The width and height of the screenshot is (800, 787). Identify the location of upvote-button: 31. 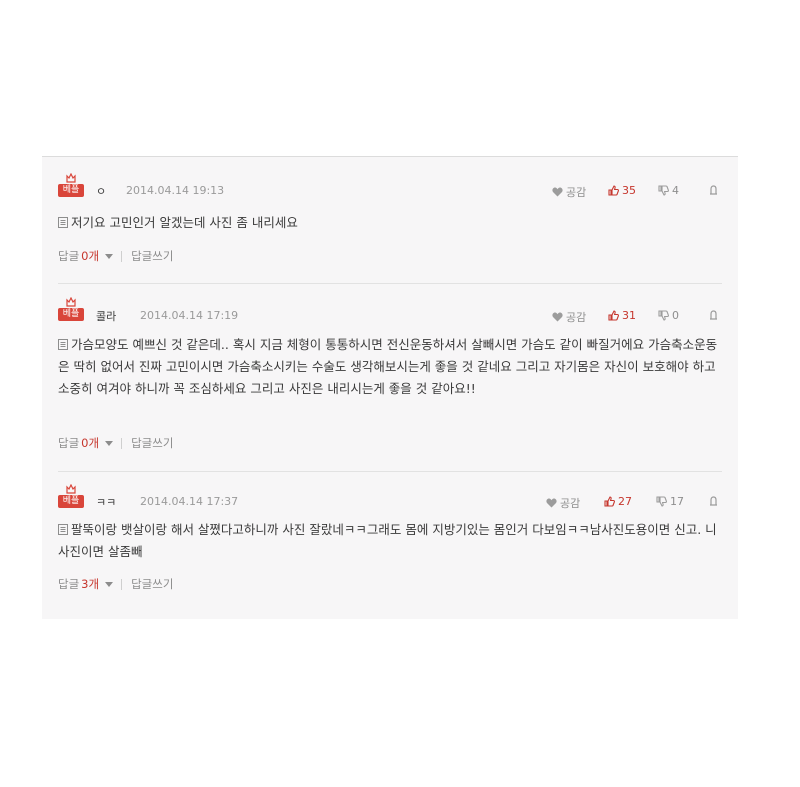
(622, 315).